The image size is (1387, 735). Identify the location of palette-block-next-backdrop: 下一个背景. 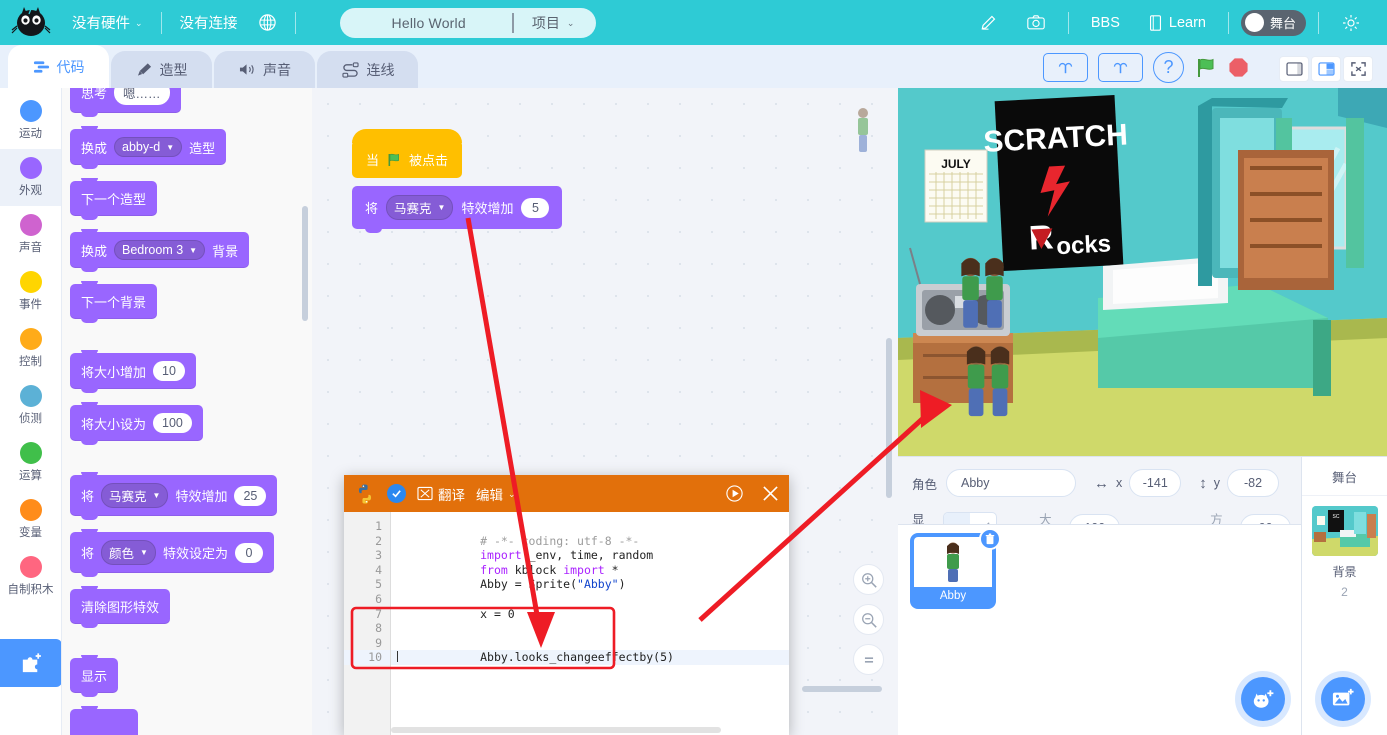
(114, 302).